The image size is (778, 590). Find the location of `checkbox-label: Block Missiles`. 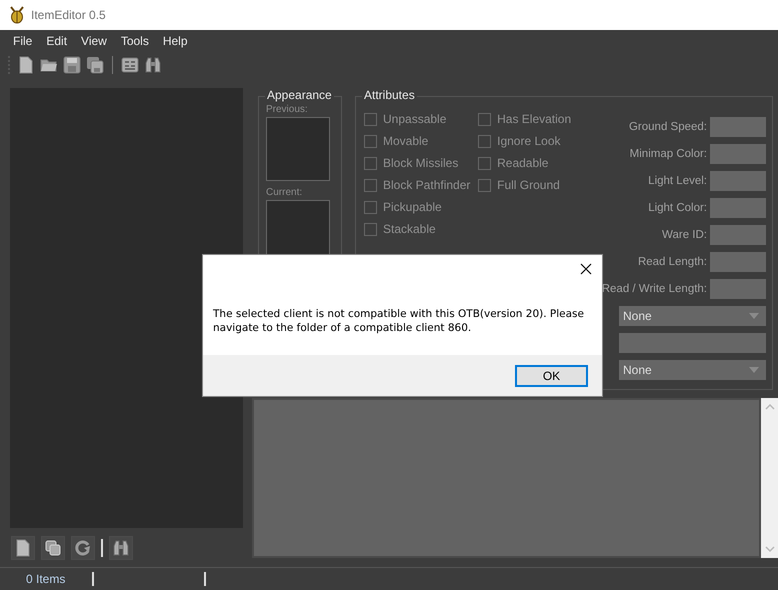

checkbox-label: Block Missiles is located at coordinates (420, 163).